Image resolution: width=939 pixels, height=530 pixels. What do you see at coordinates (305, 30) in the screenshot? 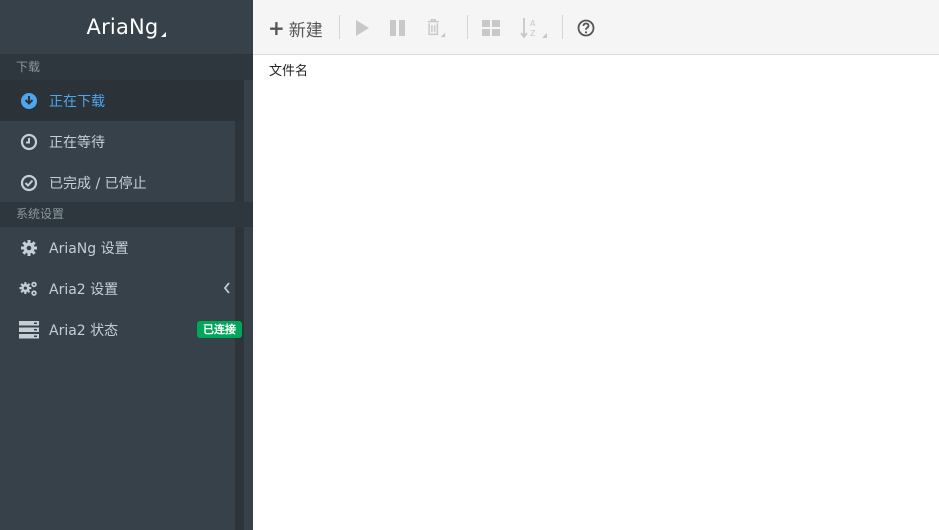
I see `new-task-label: 新建` at bounding box center [305, 30].